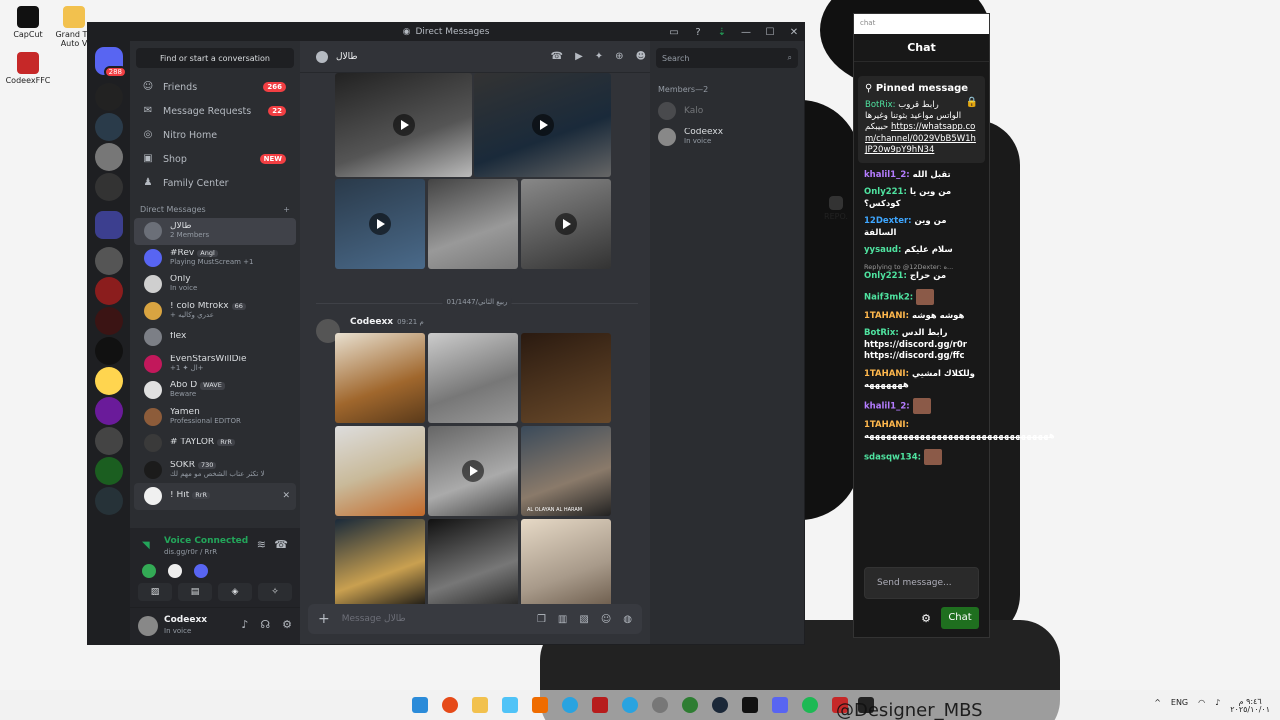 The width and height of the screenshot is (1280, 720). Describe the element at coordinates (972, 103) in the screenshot. I see `lock-icon: 🔒` at that location.